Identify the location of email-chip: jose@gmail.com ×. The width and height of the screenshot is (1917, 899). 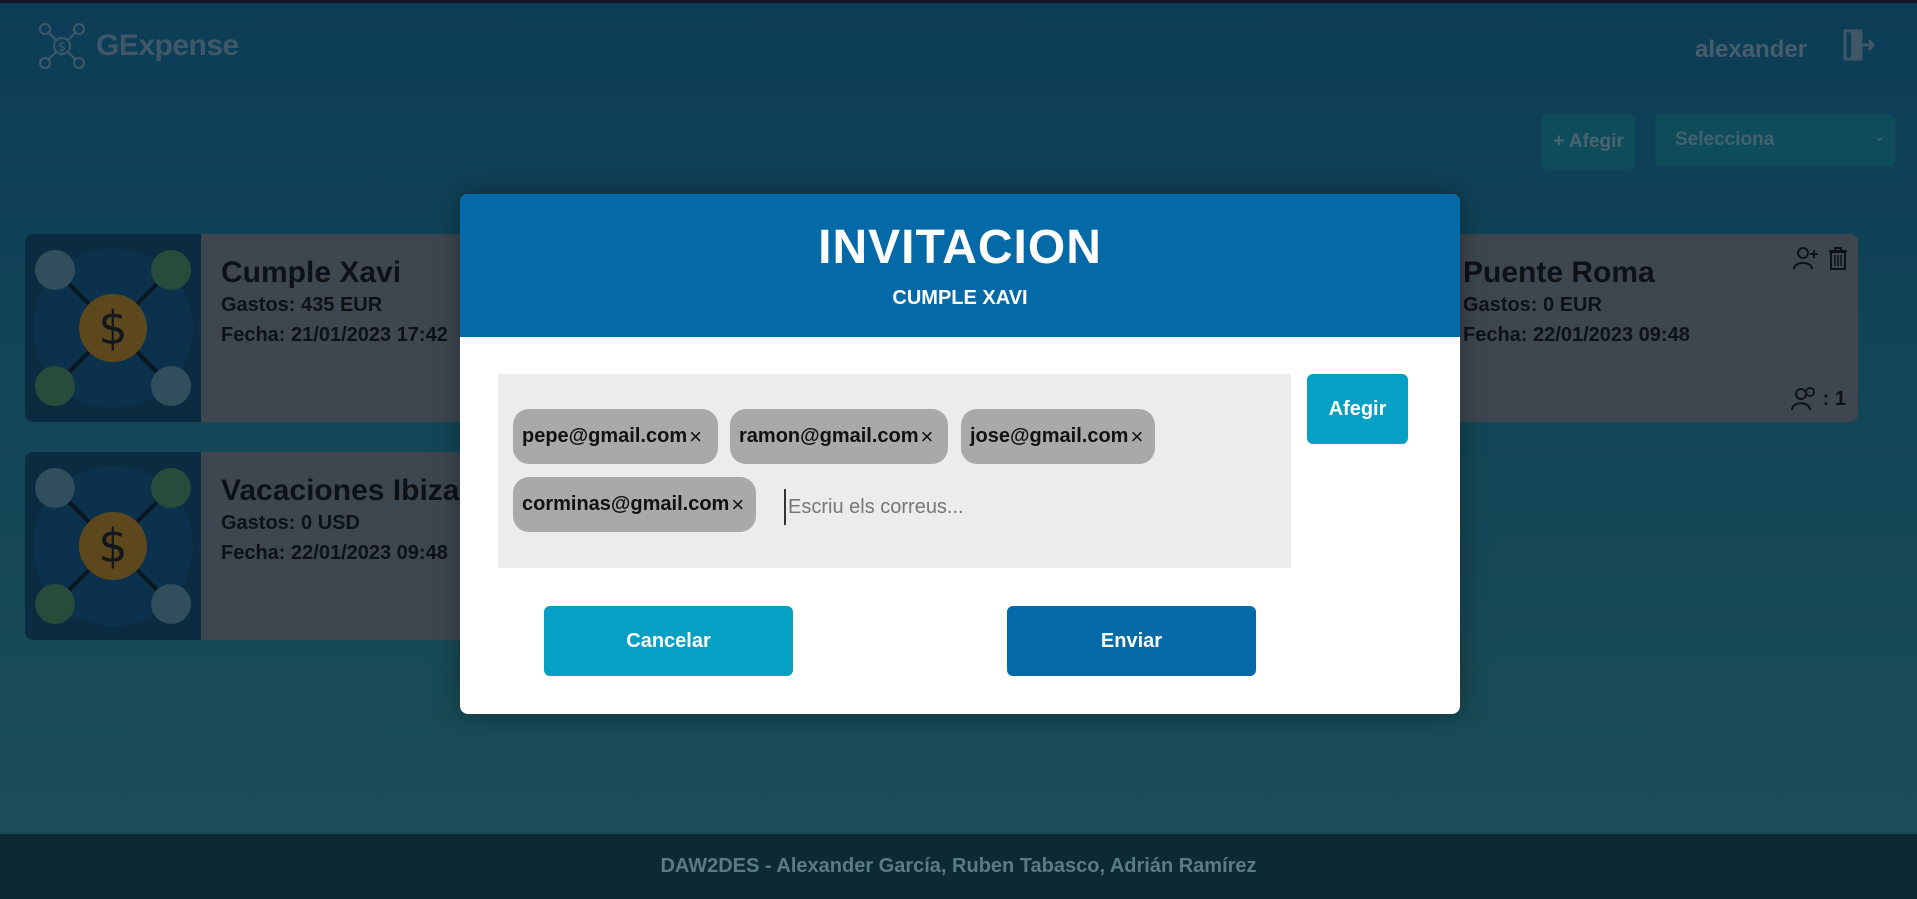
(1058, 436).